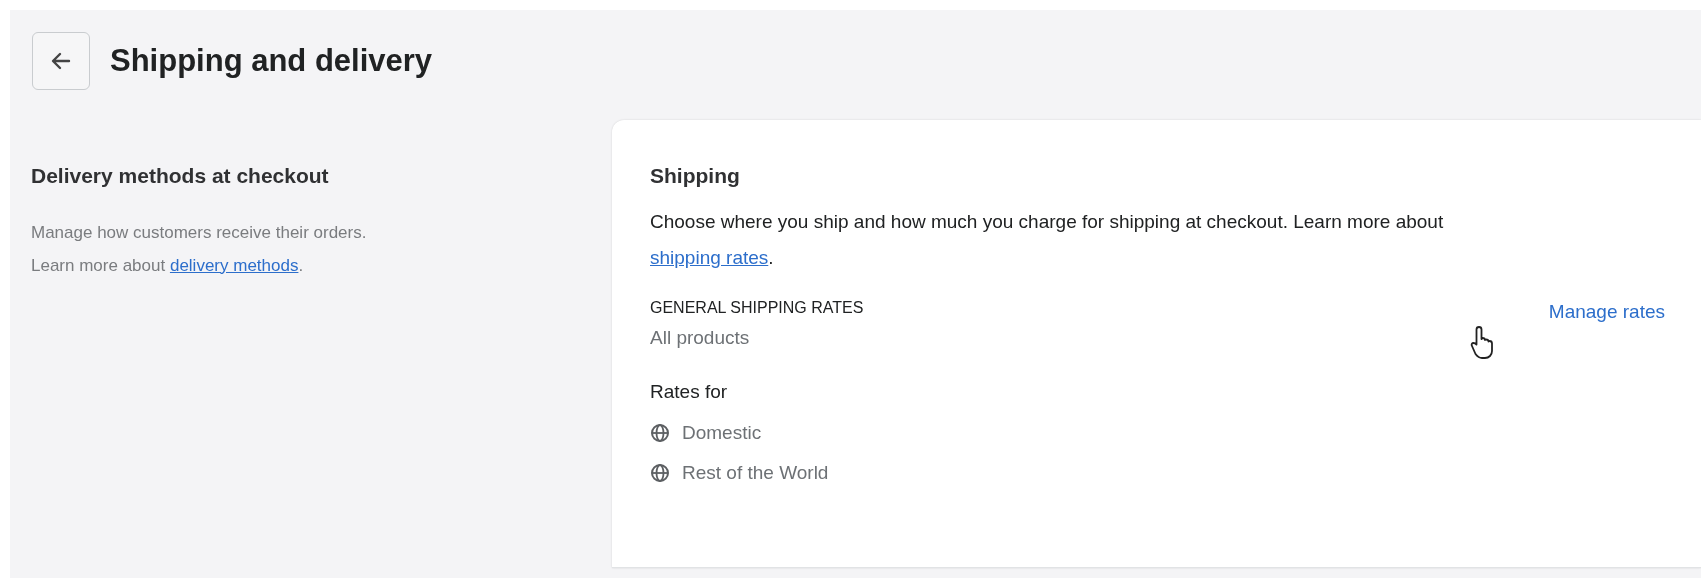  Describe the element at coordinates (722, 432) in the screenshot. I see `zone-name: Domestic` at that location.